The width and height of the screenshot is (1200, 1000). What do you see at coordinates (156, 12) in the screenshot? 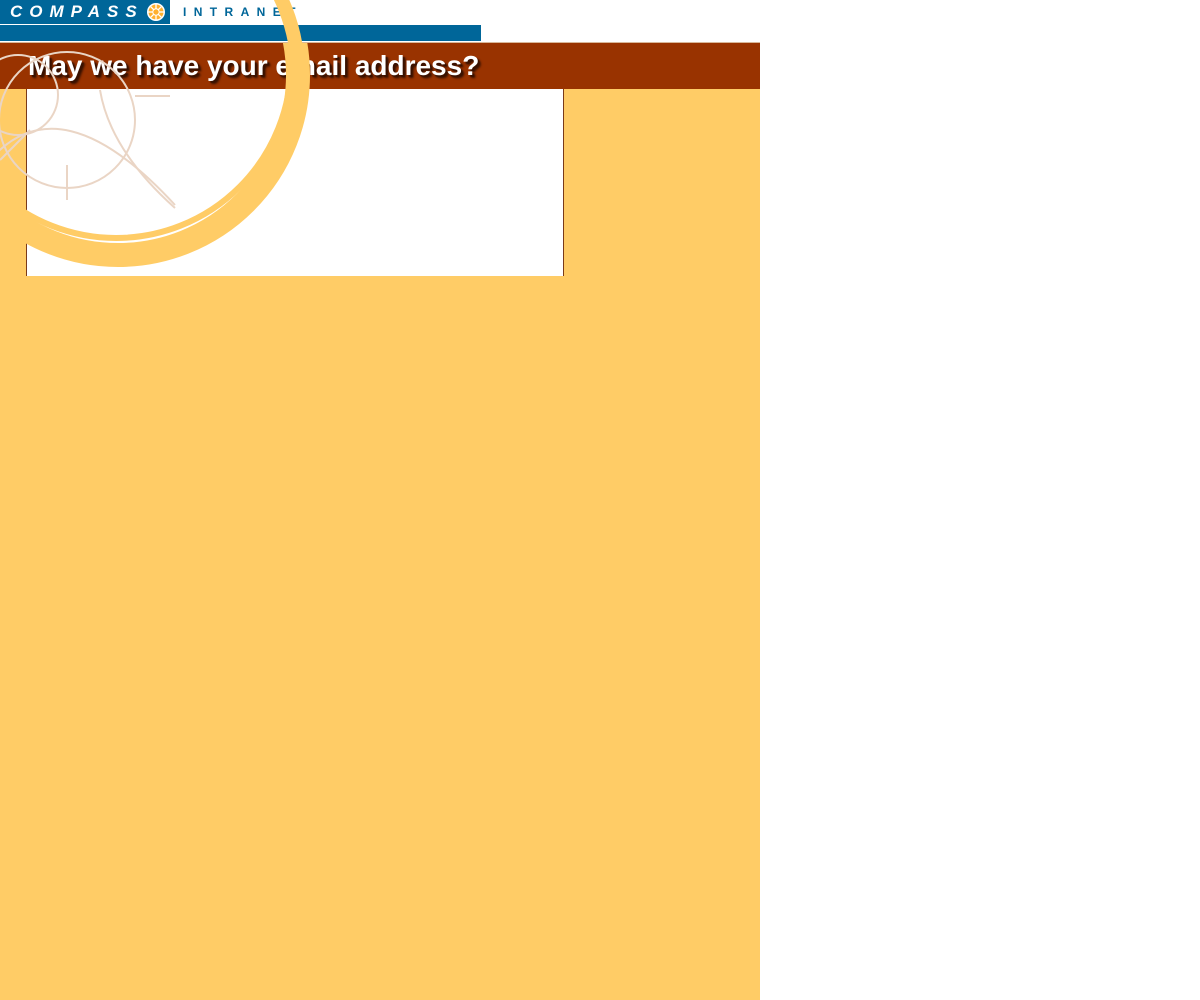
I see `sun-icon` at bounding box center [156, 12].